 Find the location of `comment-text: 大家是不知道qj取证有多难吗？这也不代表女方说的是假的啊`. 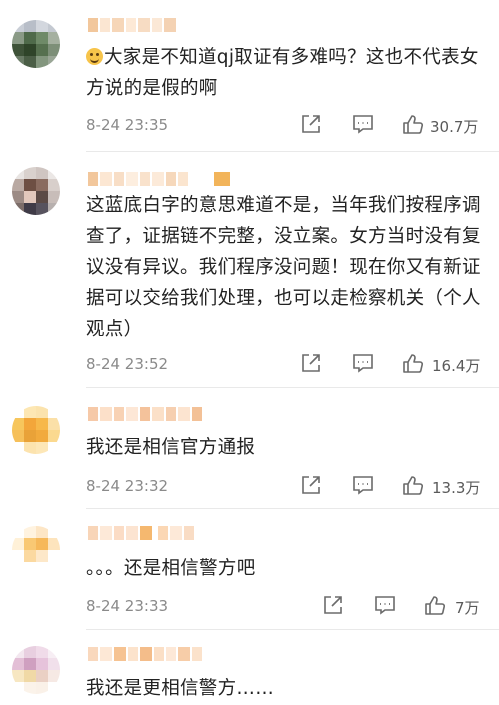

comment-text: 大家是不知道qj取证有多难吗？这也不代表女方说的是假的啊 is located at coordinates (282, 73).